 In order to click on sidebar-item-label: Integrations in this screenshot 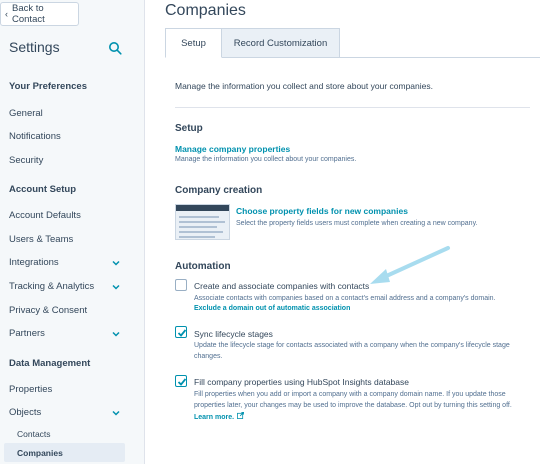, I will do `click(34, 262)`.